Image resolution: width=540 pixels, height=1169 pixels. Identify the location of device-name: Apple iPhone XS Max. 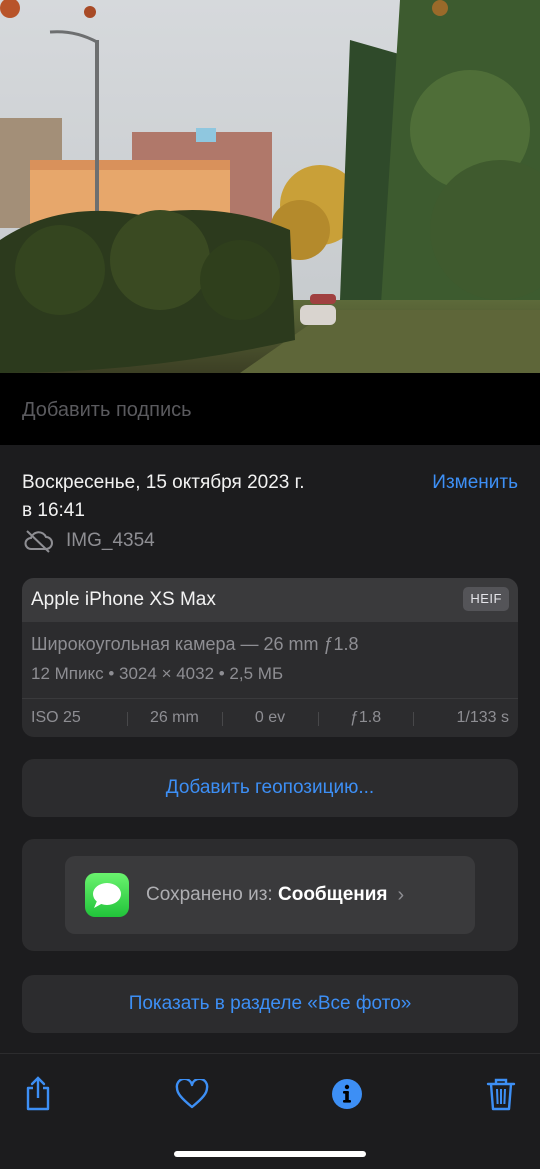
(123, 599).